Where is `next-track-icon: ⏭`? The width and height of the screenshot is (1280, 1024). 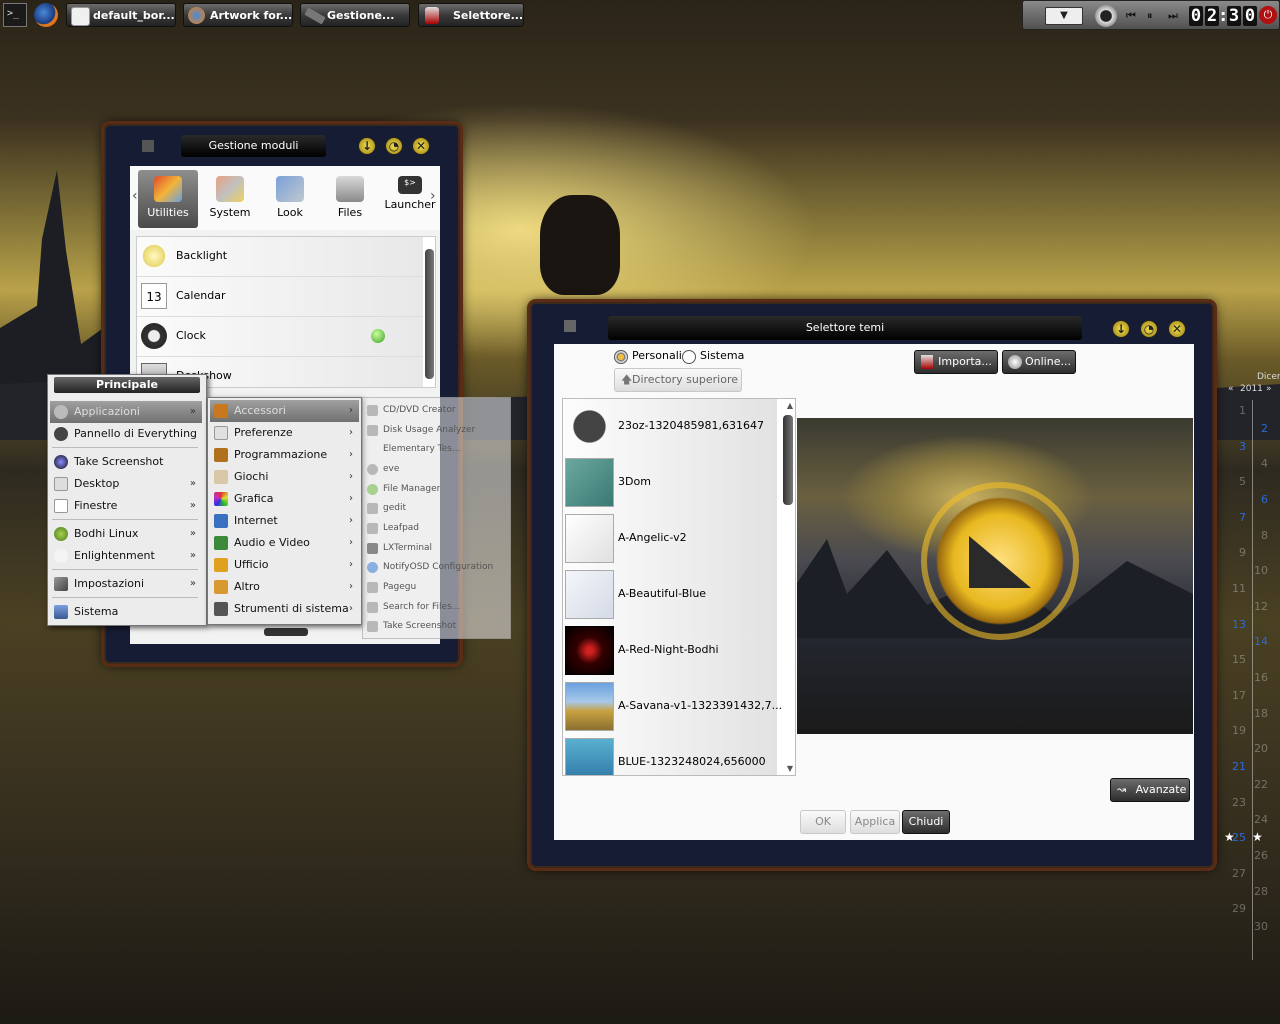
next-track-icon: ⏭ is located at coordinates (1176, 16).